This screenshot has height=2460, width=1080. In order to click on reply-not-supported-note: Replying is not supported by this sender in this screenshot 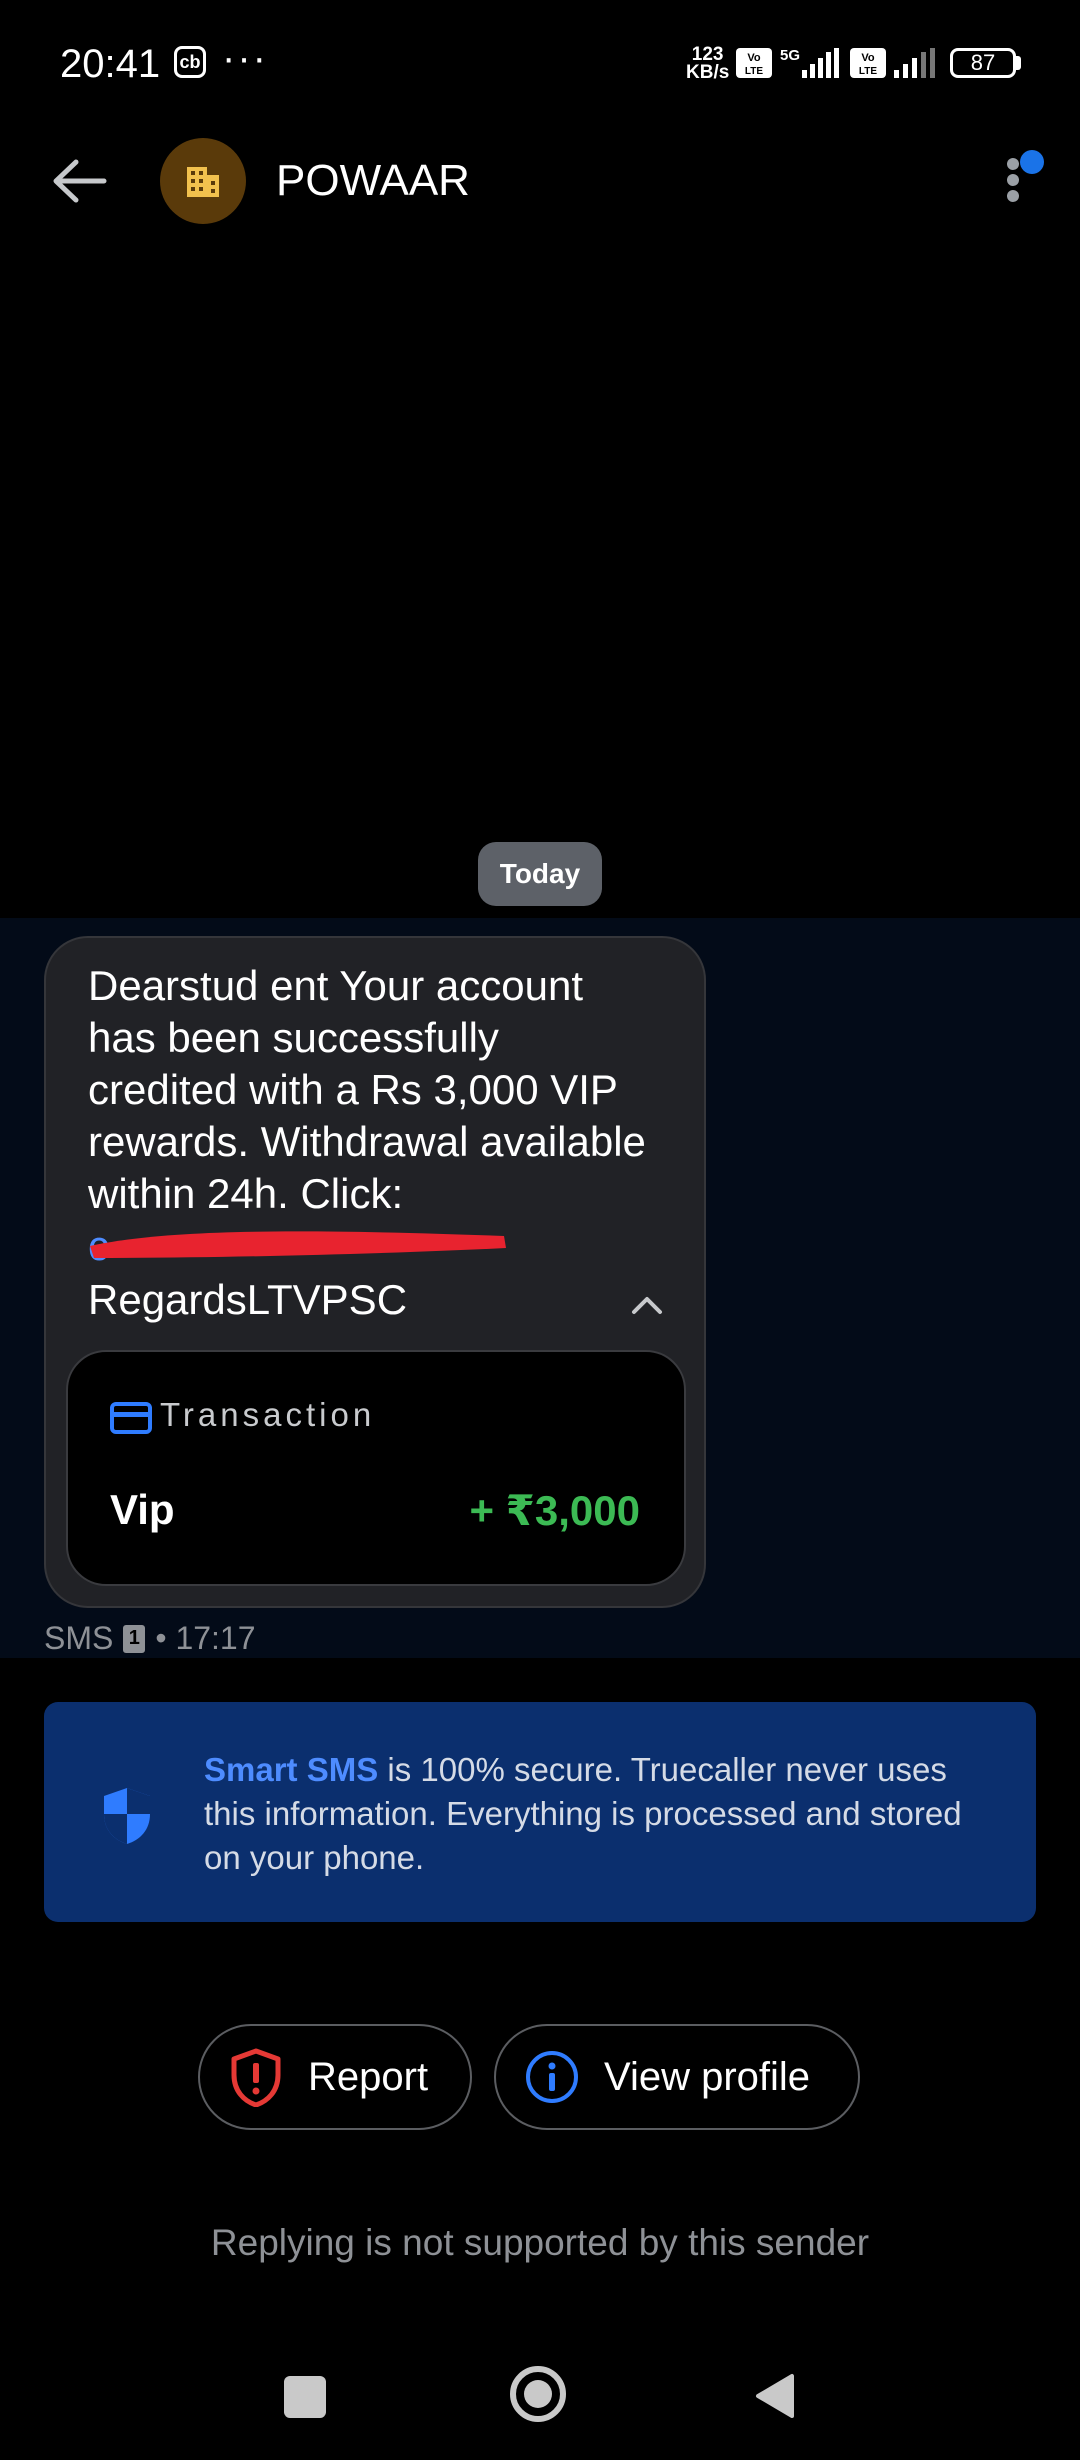, I will do `click(540, 2242)`.